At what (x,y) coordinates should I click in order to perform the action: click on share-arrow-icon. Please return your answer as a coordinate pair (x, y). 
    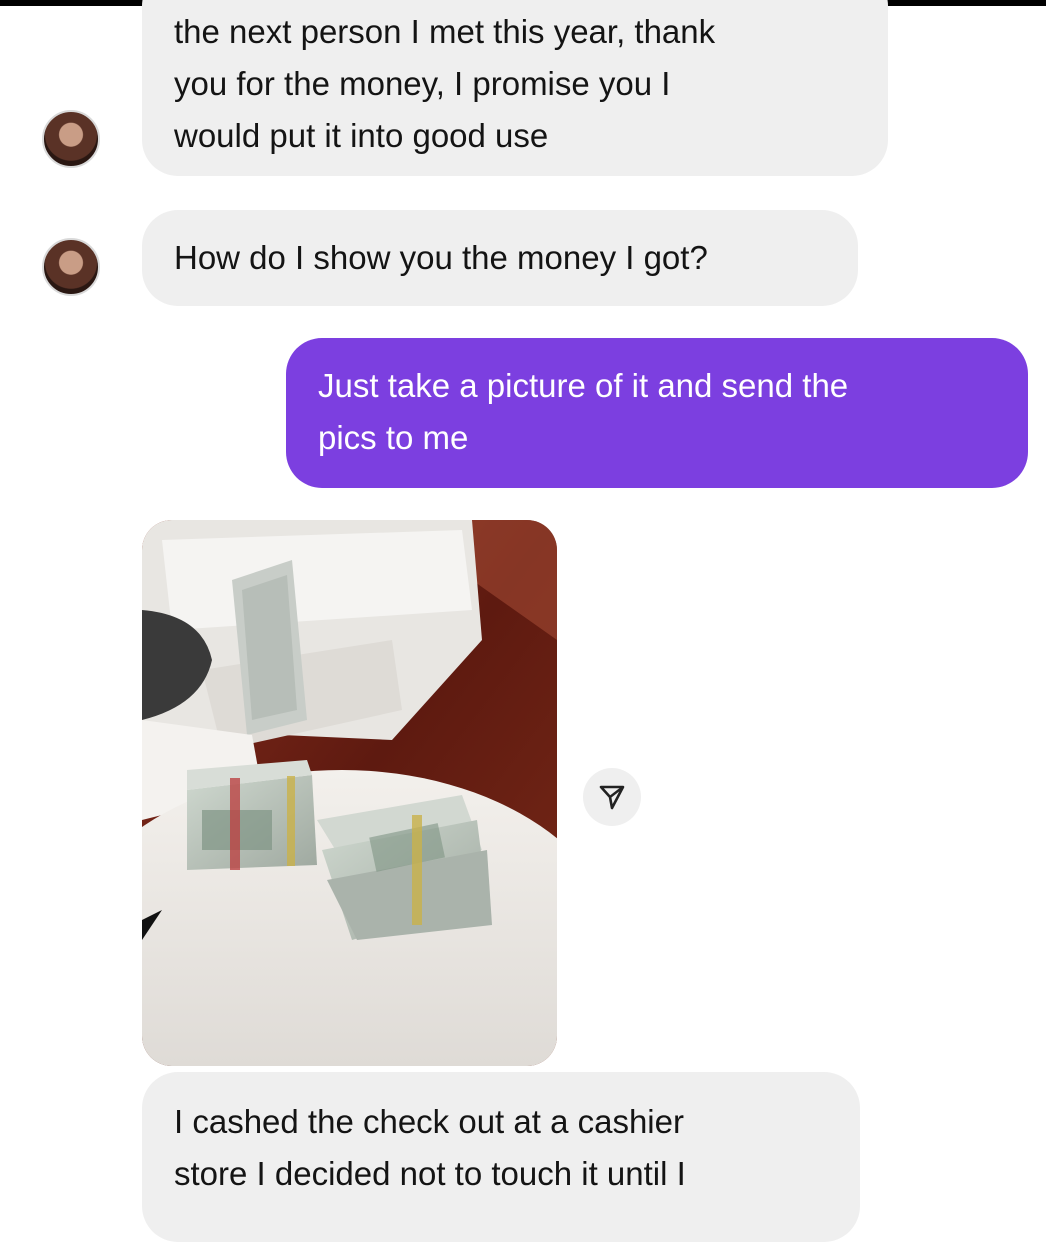
    Looking at the image, I should click on (612, 797).